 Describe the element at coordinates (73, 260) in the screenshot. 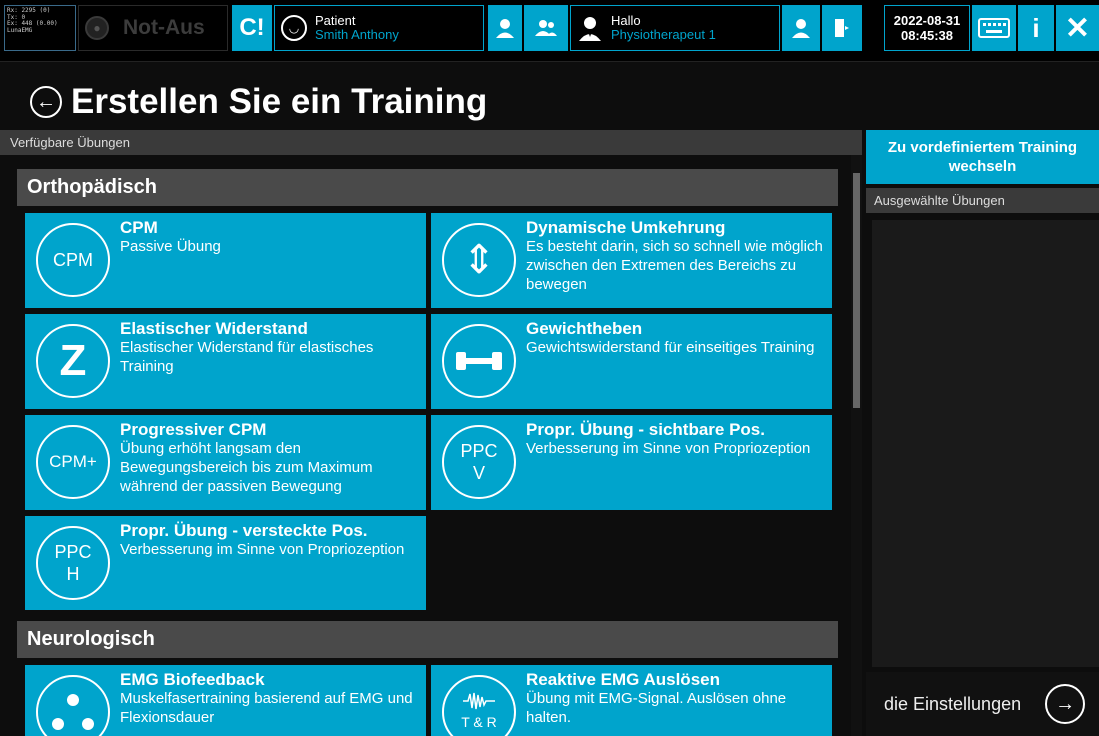

I see `cpm-icon: CPM` at that location.